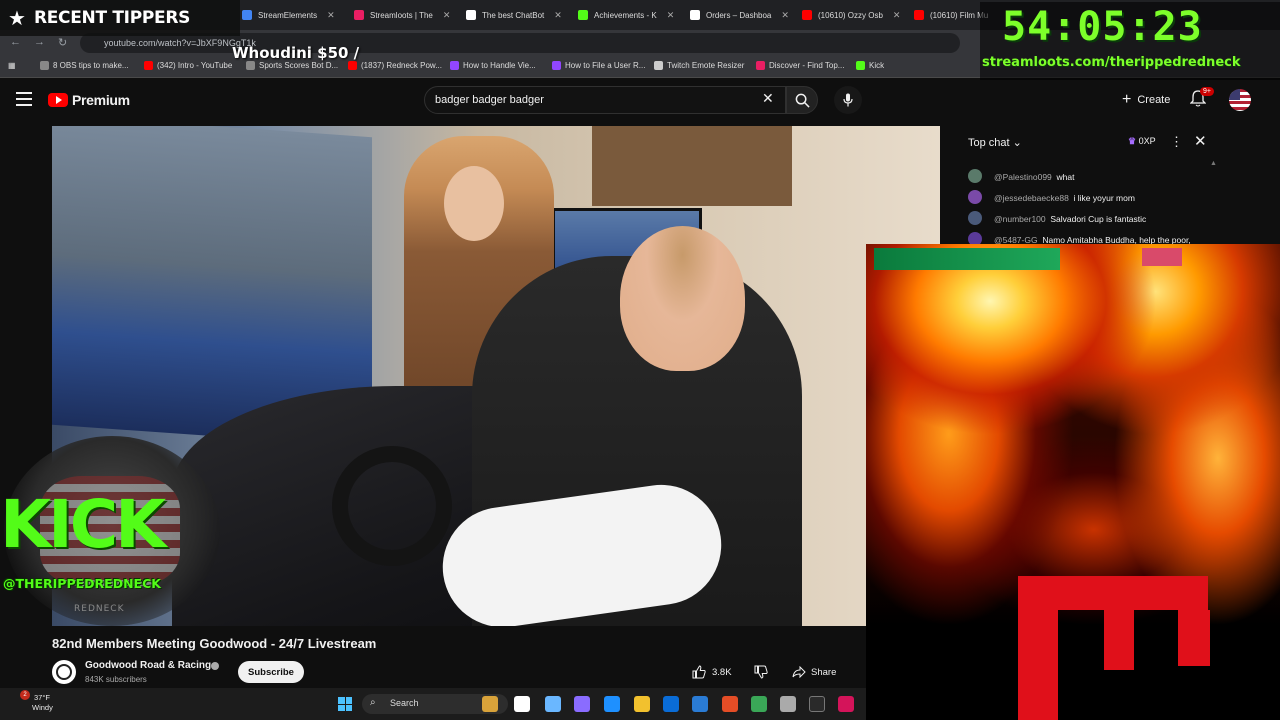 Image resolution: width=1280 pixels, height=720 pixels. What do you see at coordinates (817, 704) in the screenshot?
I see `terminal-icon` at bounding box center [817, 704].